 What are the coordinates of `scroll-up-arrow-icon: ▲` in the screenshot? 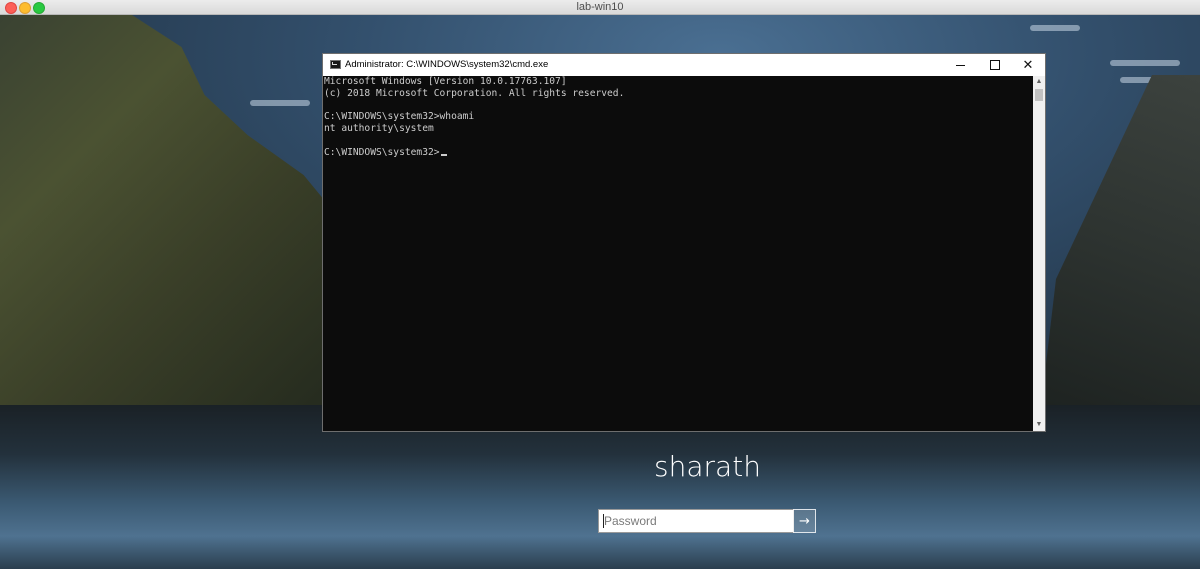 It's located at (1039, 82).